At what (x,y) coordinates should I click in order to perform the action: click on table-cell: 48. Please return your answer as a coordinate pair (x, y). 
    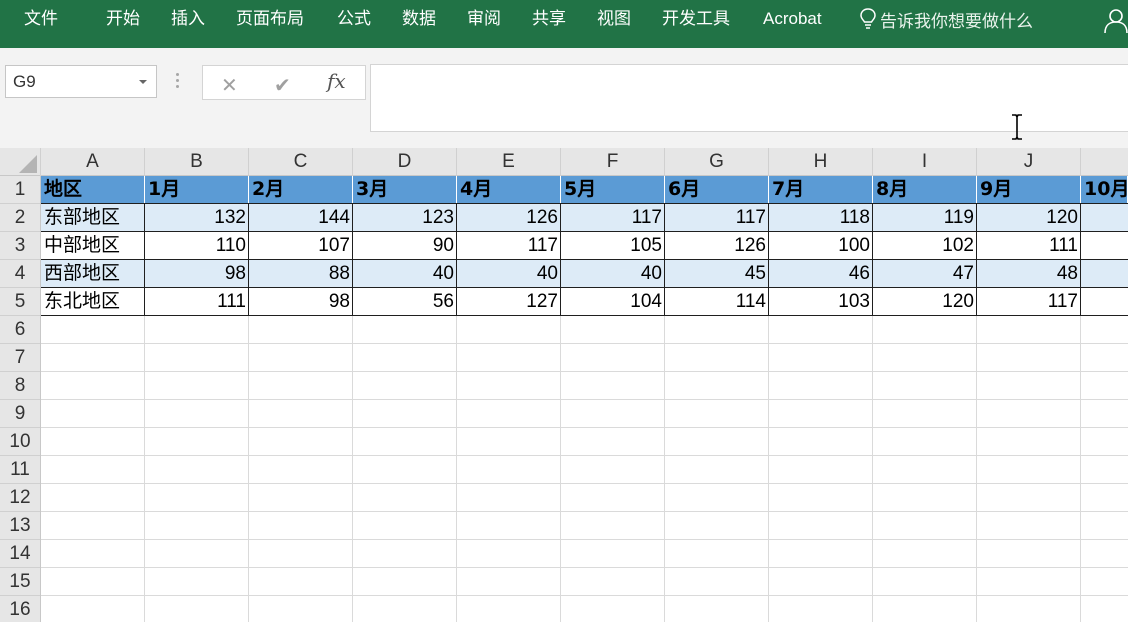
    Looking at the image, I should click on (1029, 274).